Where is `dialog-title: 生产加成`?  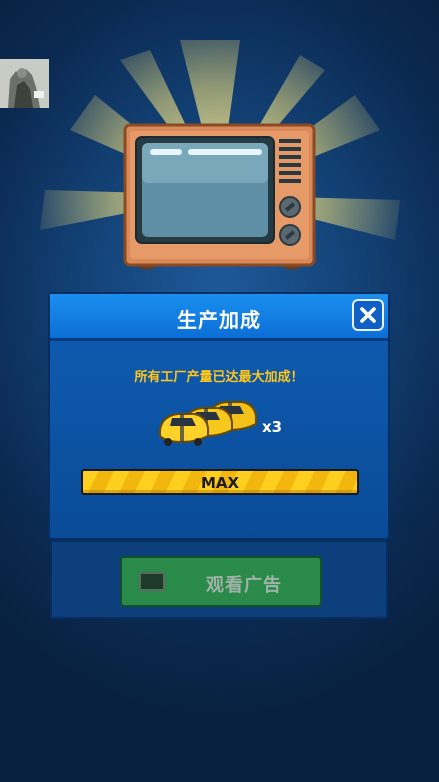
dialog-title: 生产加成 is located at coordinates (219, 320).